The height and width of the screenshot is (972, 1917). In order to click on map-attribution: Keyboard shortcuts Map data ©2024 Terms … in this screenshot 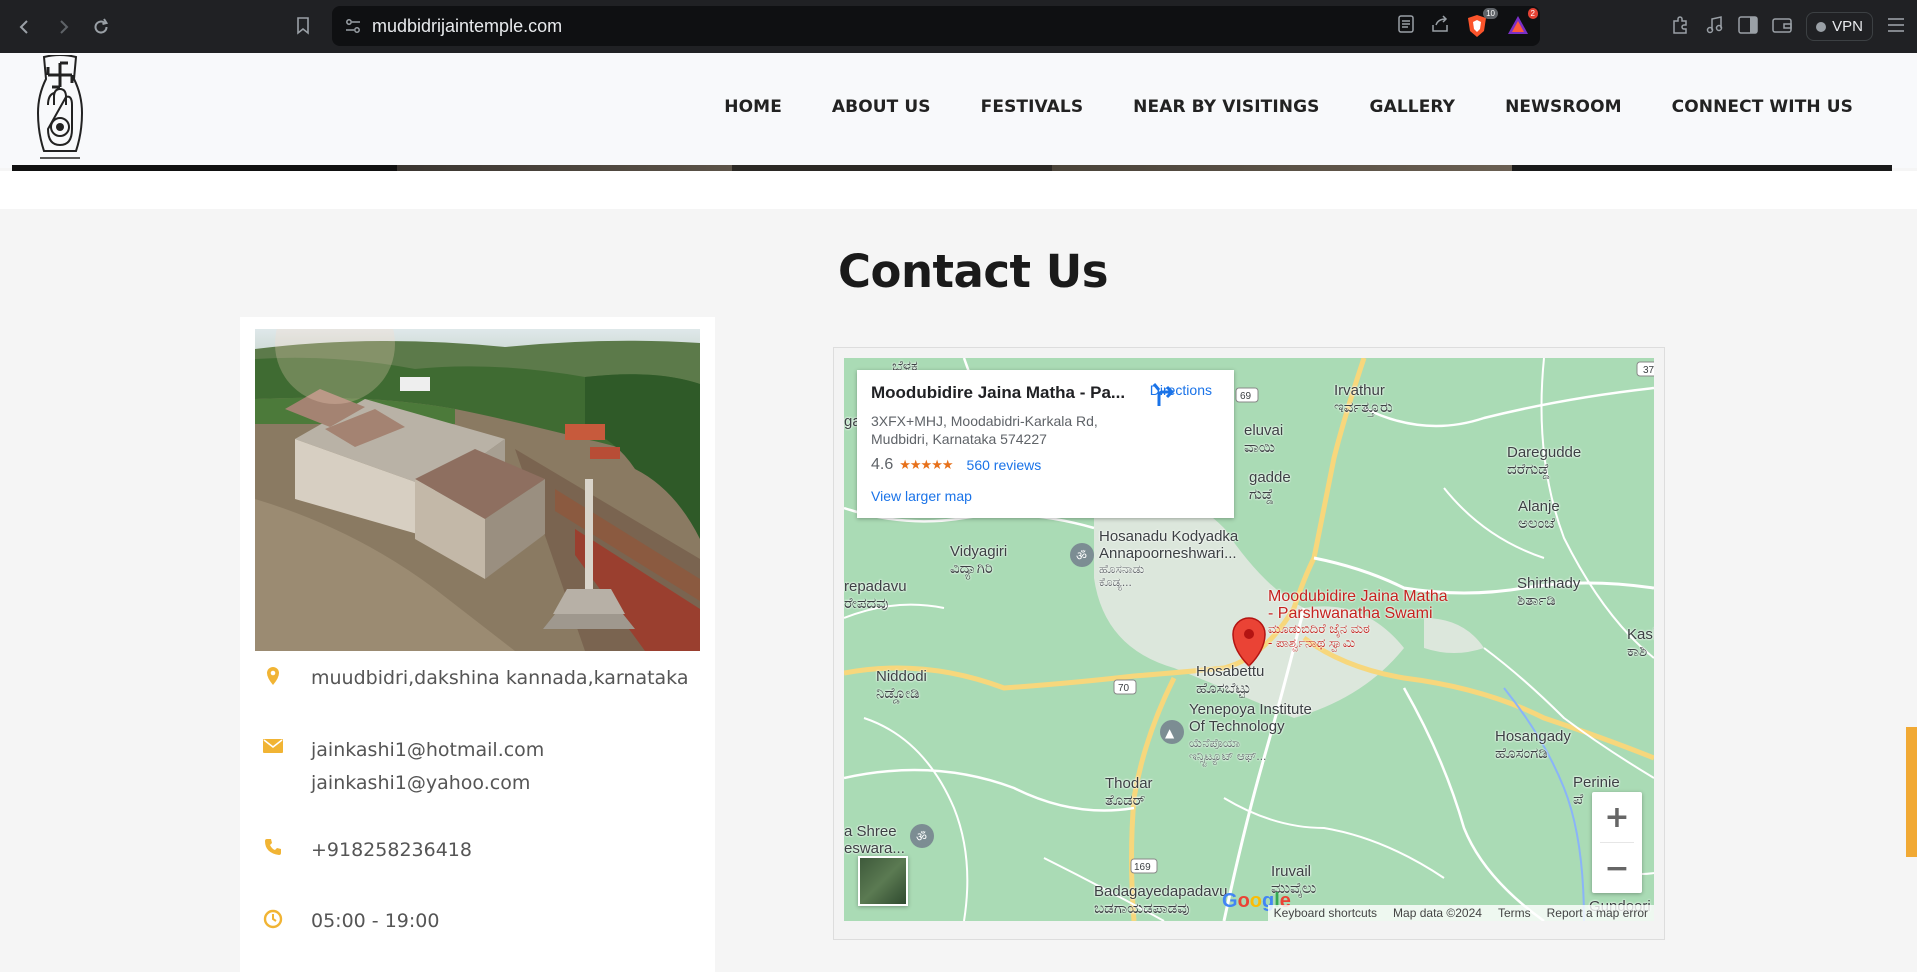, I will do `click(1460, 913)`.